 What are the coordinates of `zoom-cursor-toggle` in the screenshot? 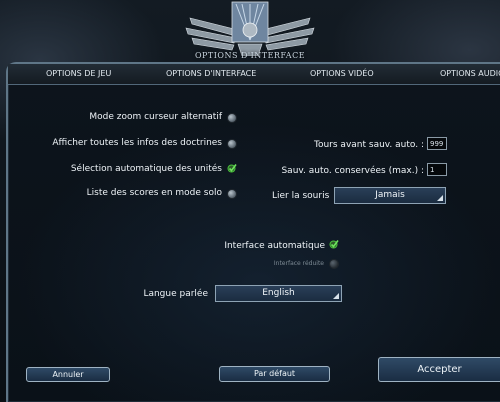 It's located at (232, 118).